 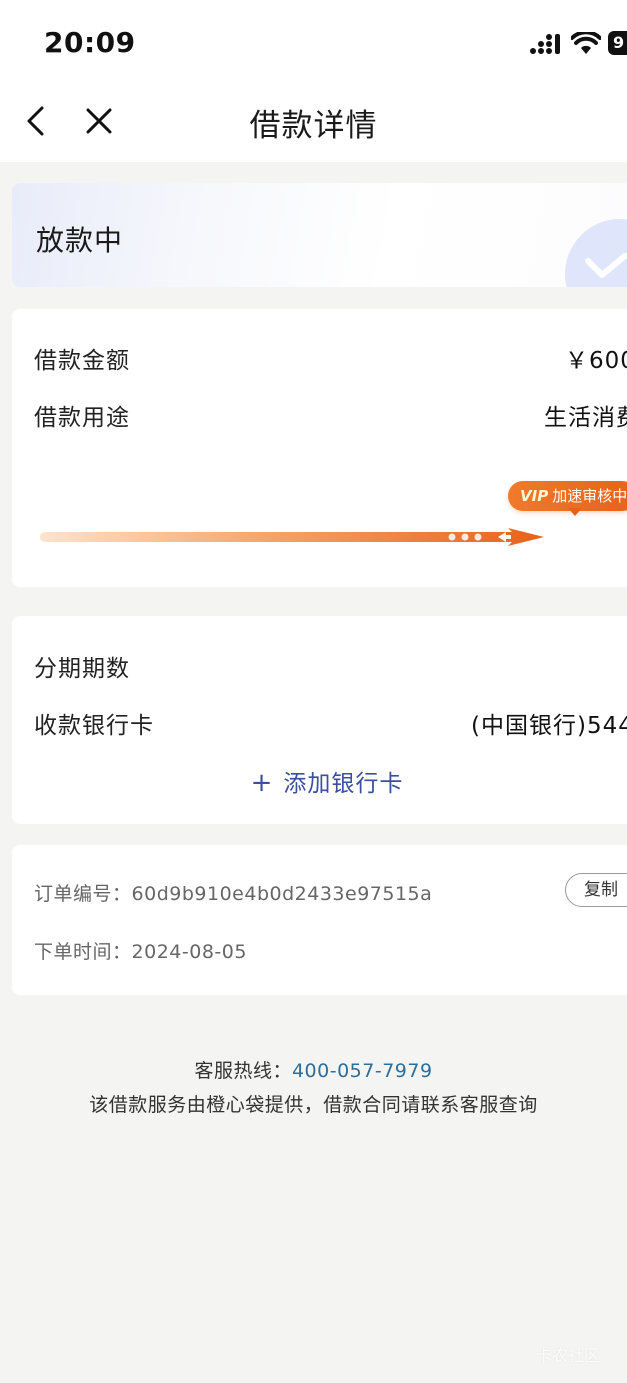 I want to click on order-number-row: 订单编号：60d9b910e4b0d2433e97515a, so click(x=233, y=892).